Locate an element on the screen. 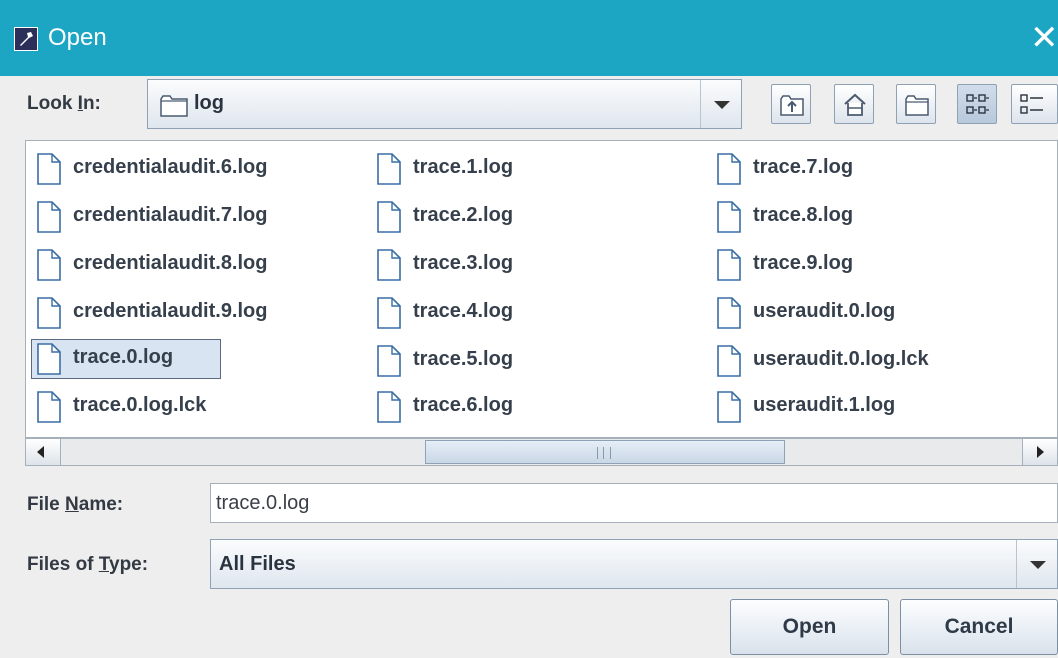 Image resolution: width=1058 pixels, height=658 pixels. details-view-button is located at coordinates (1034, 104).